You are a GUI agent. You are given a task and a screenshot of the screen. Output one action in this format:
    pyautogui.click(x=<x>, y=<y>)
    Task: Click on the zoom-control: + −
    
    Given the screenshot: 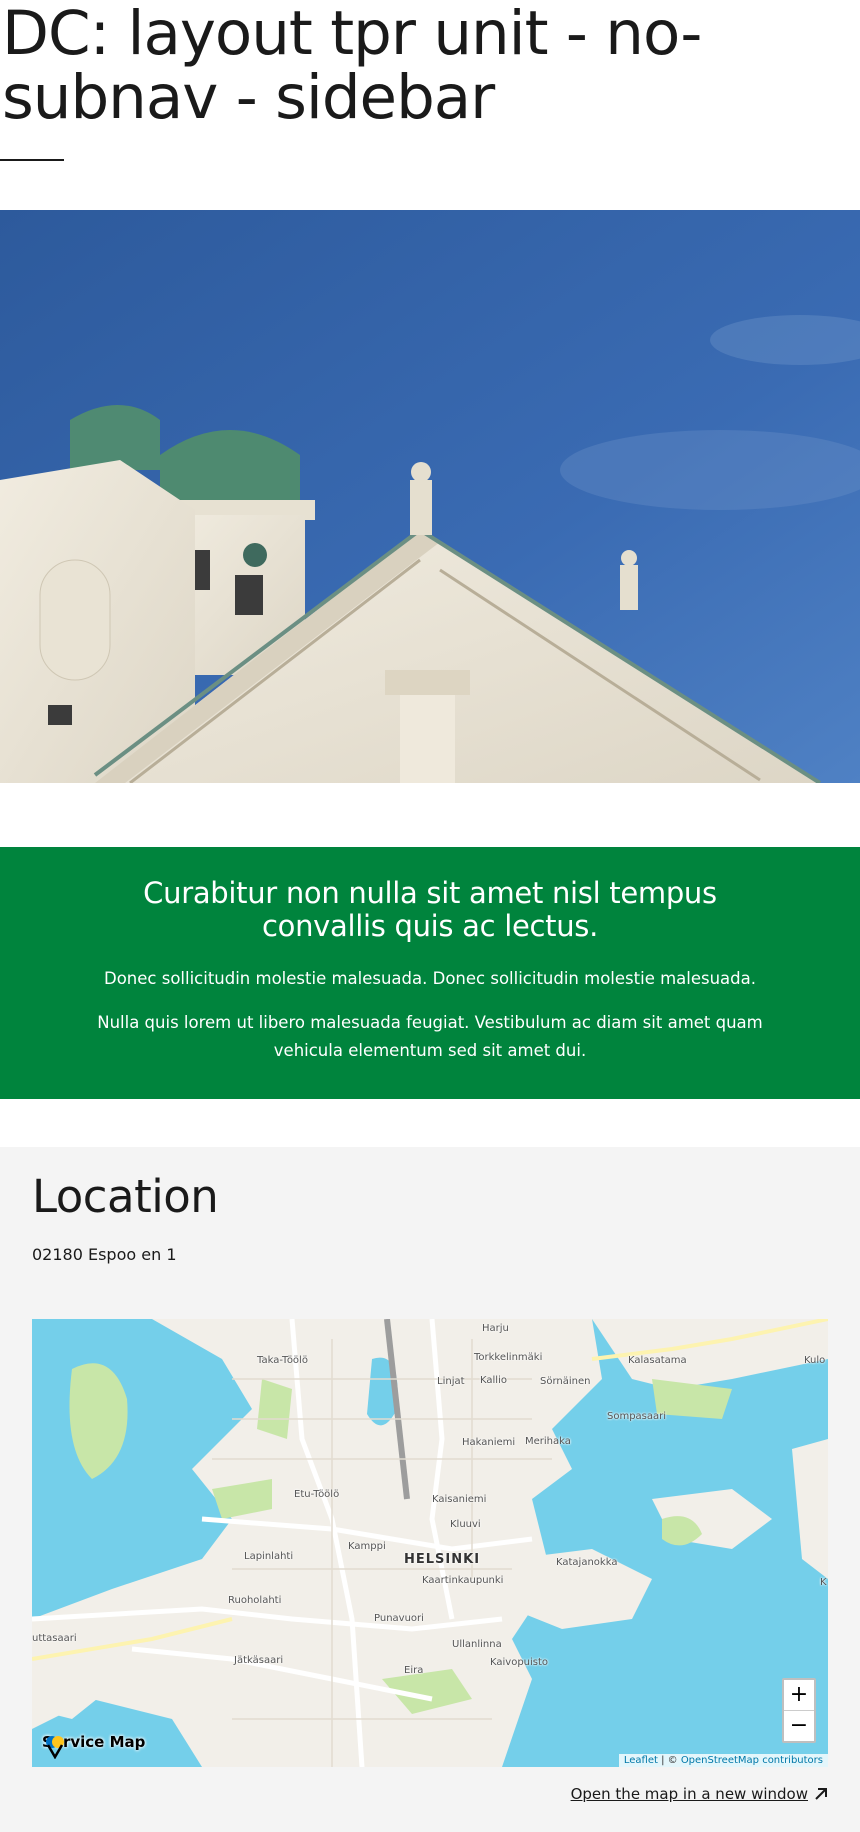 What is the action you would take?
    pyautogui.click(x=799, y=1710)
    